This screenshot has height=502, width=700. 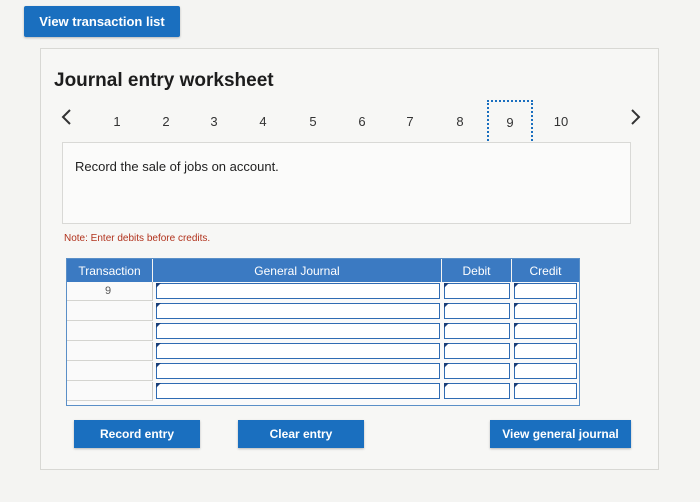 What do you see at coordinates (460, 121) in the screenshot?
I see `page-8: 8` at bounding box center [460, 121].